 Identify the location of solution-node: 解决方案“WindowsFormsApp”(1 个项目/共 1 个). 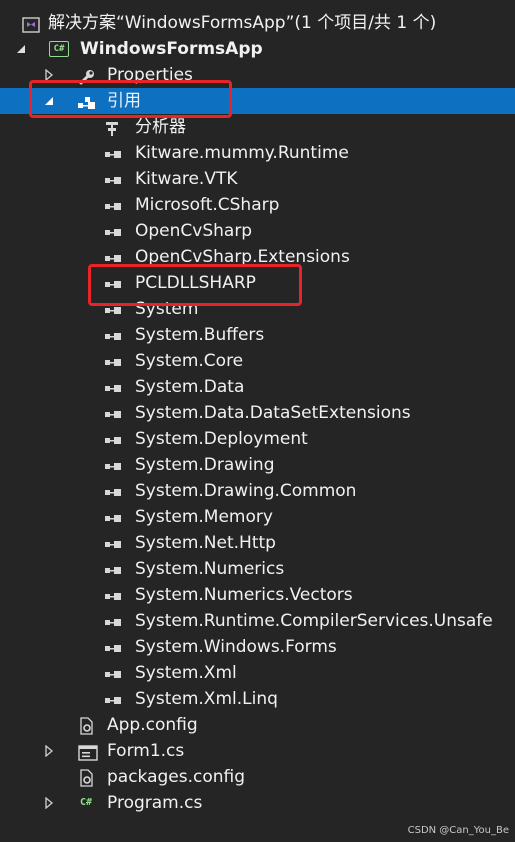
(257, 23).